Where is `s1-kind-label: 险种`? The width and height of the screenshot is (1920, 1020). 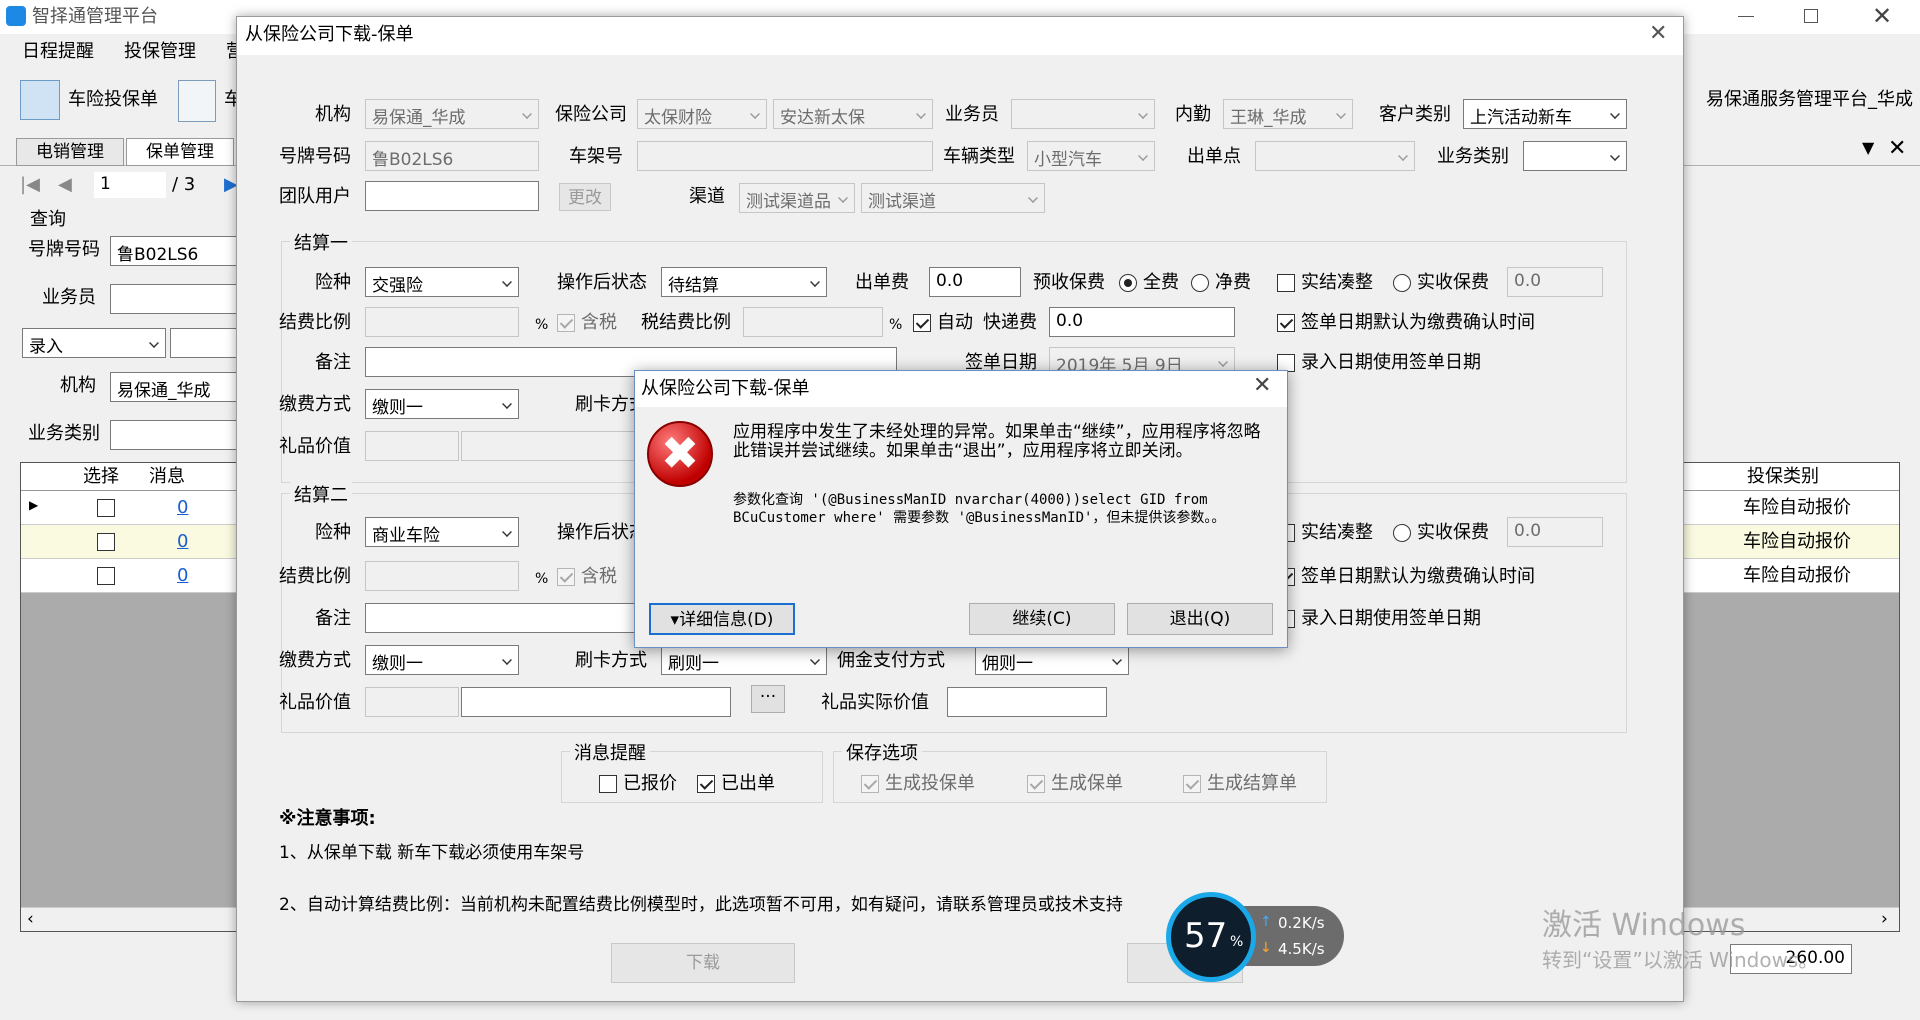
s1-kind-label: 险种 is located at coordinates (333, 282).